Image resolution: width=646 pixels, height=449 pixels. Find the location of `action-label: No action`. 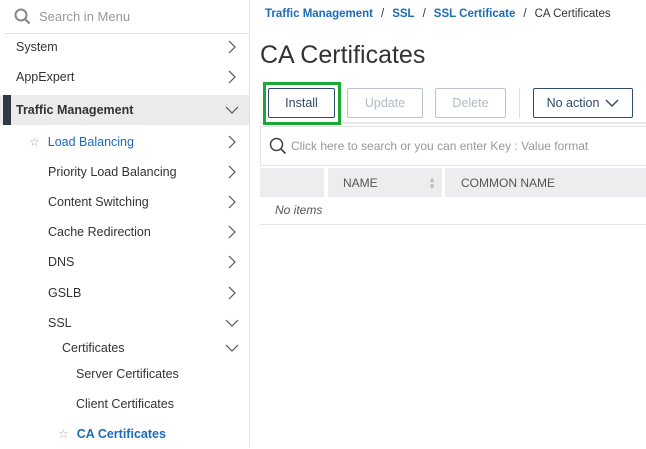

action-label: No action is located at coordinates (573, 103).